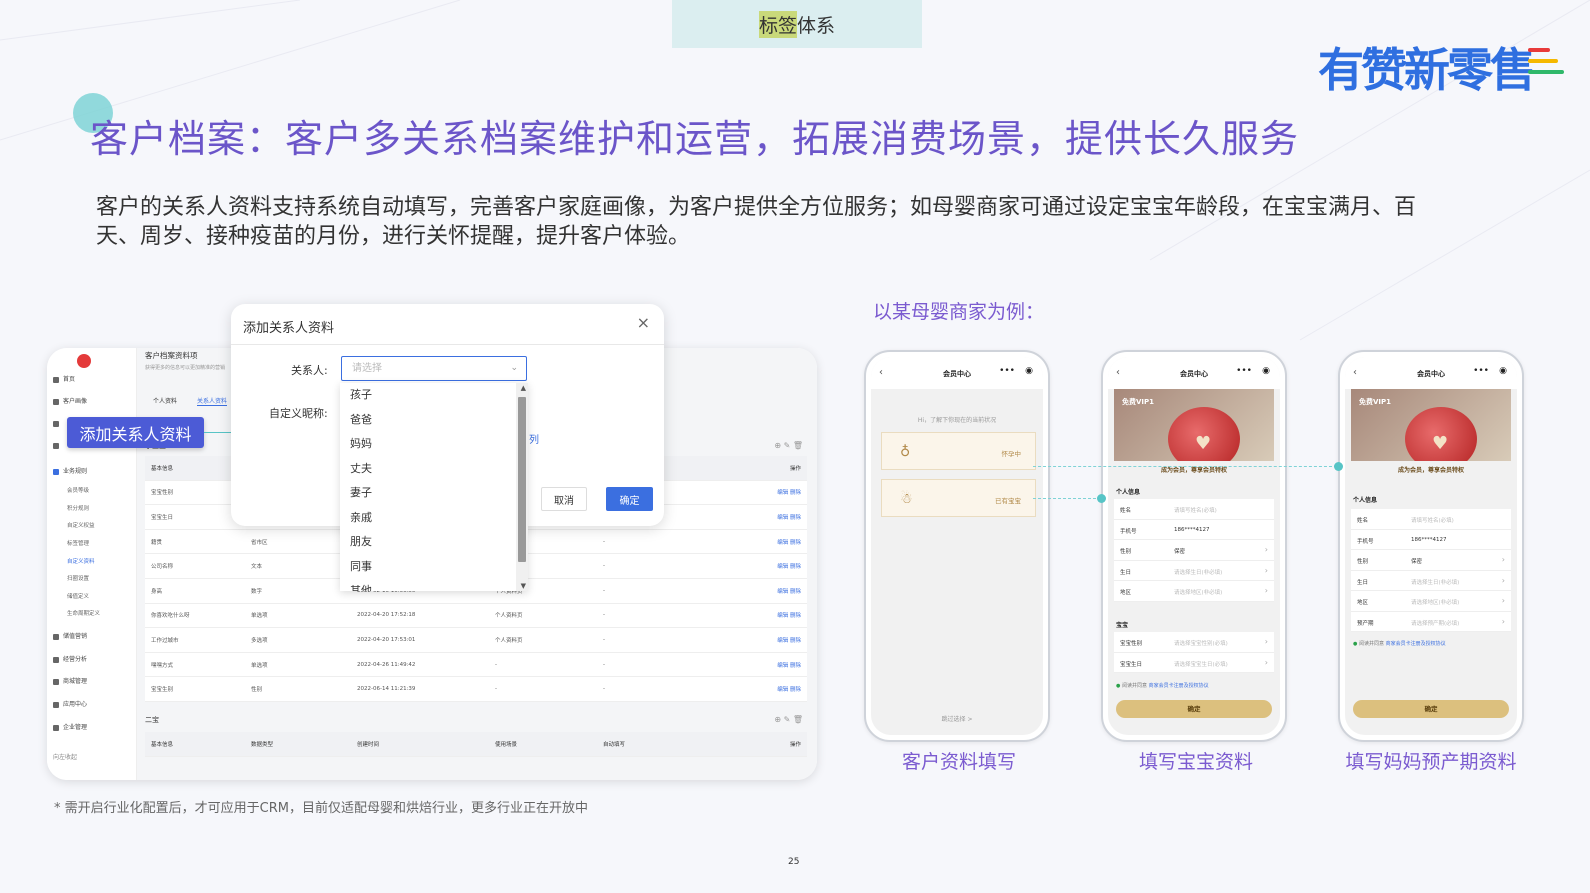 The image size is (1590, 893). I want to click on modal-link: 列, so click(534, 438).